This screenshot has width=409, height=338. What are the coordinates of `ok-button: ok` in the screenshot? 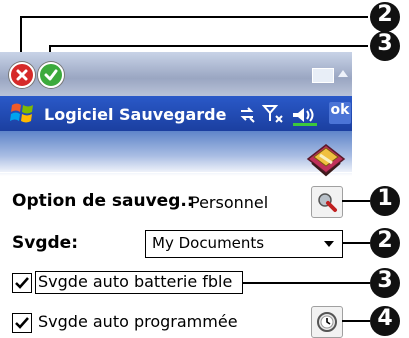 It's located at (340, 113).